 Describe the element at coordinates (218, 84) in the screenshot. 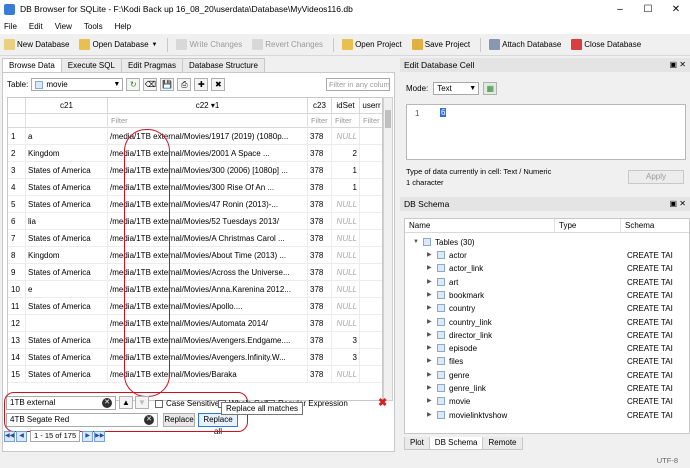

I see `delete-record-button: ✖` at that location.